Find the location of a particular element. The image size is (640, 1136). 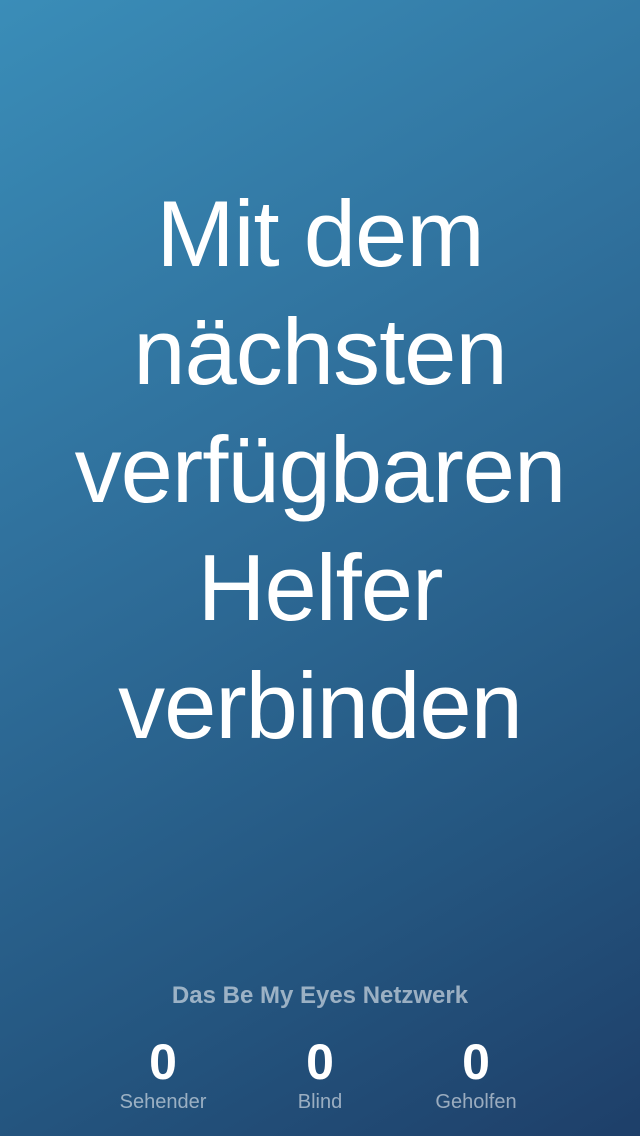

connect-line-2: nächsten is located at coordinates (320, 351).